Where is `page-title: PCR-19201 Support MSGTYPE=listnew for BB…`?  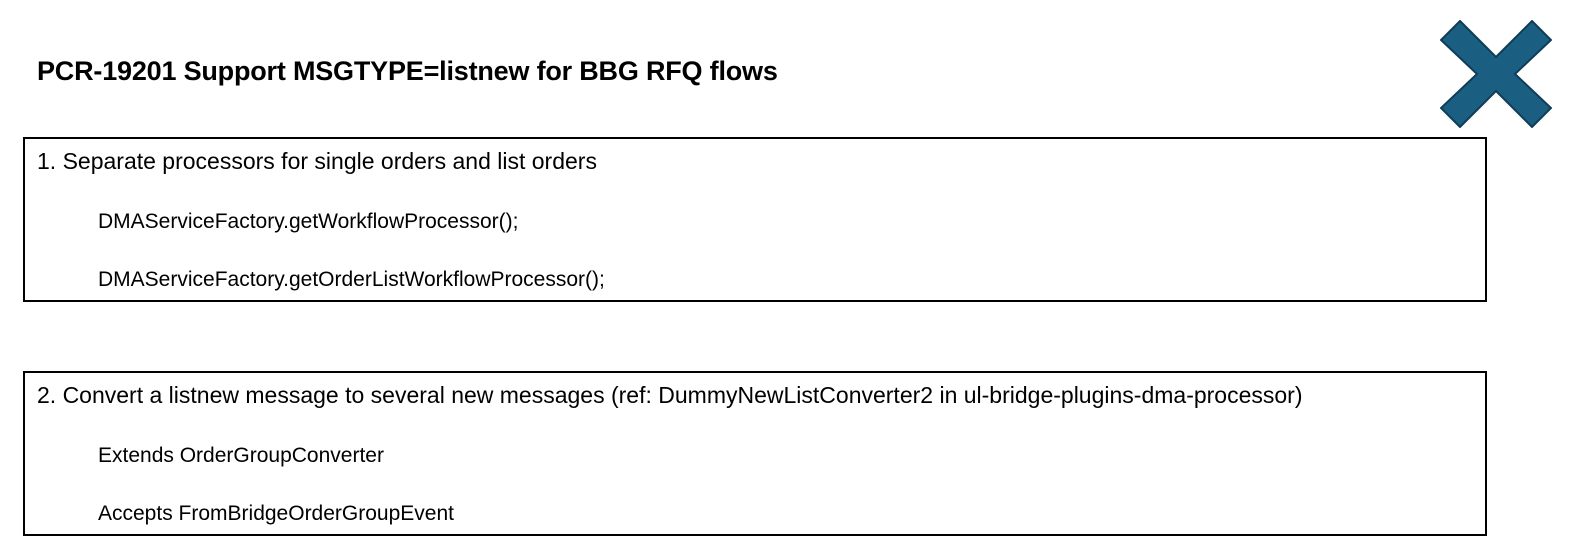
page-title: PCR-19201 Support MSGTYPE=listnew for BB… is located at coordinates (407, 71).